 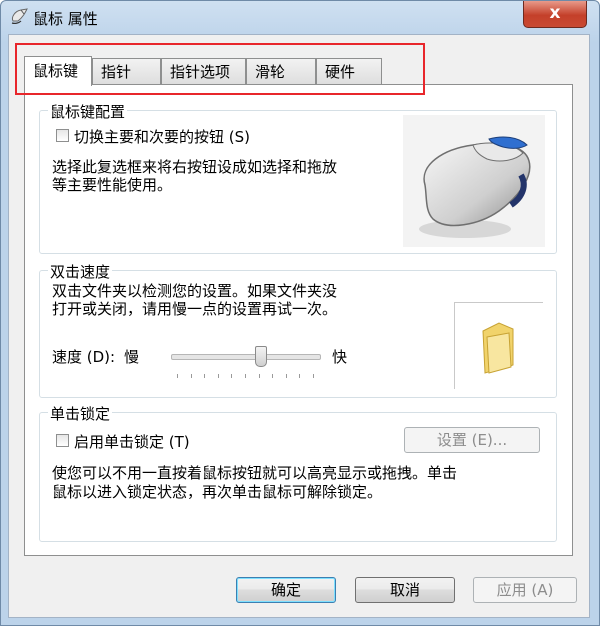 What do you see at coordinates (19, 16) in the screenshot?
I see `mouse-app-icon` at bounding box center [19, 16].